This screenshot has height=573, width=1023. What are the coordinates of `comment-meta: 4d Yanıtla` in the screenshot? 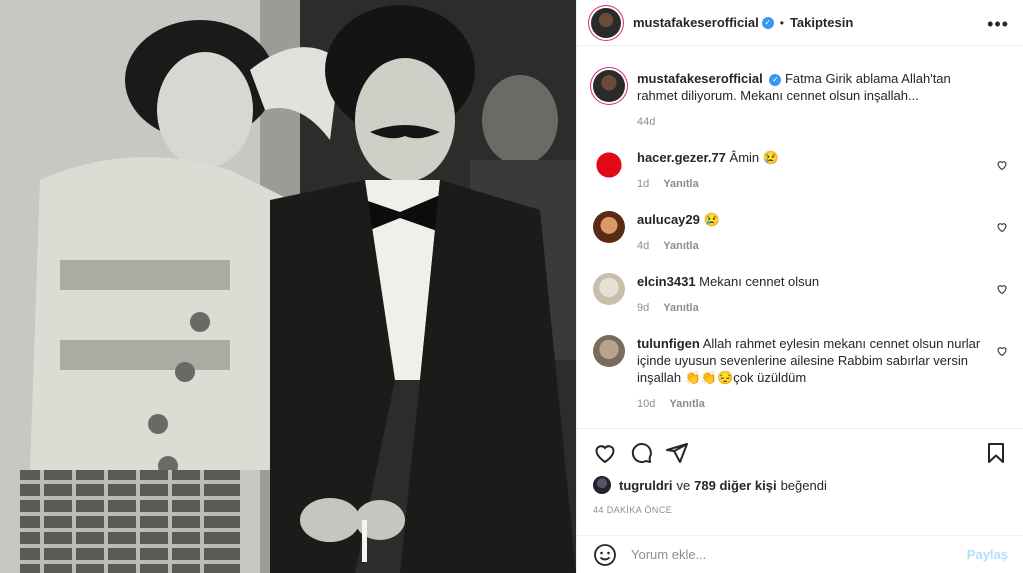 It's located at (814, 246).